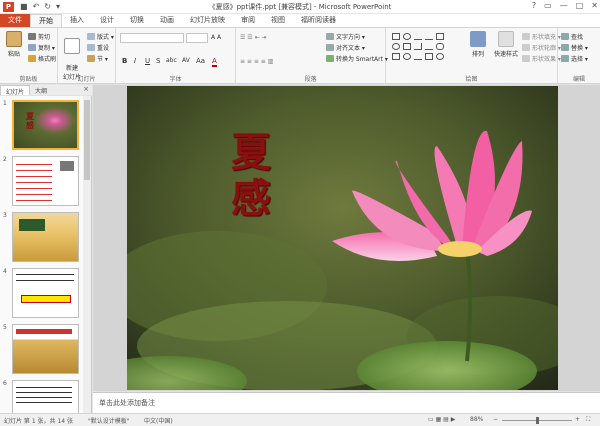 The width and height of the screenshot is (600, 426). Describe the element at coordinates (564, 5) in the screenshot. I see `minimize-button: —` at that location.